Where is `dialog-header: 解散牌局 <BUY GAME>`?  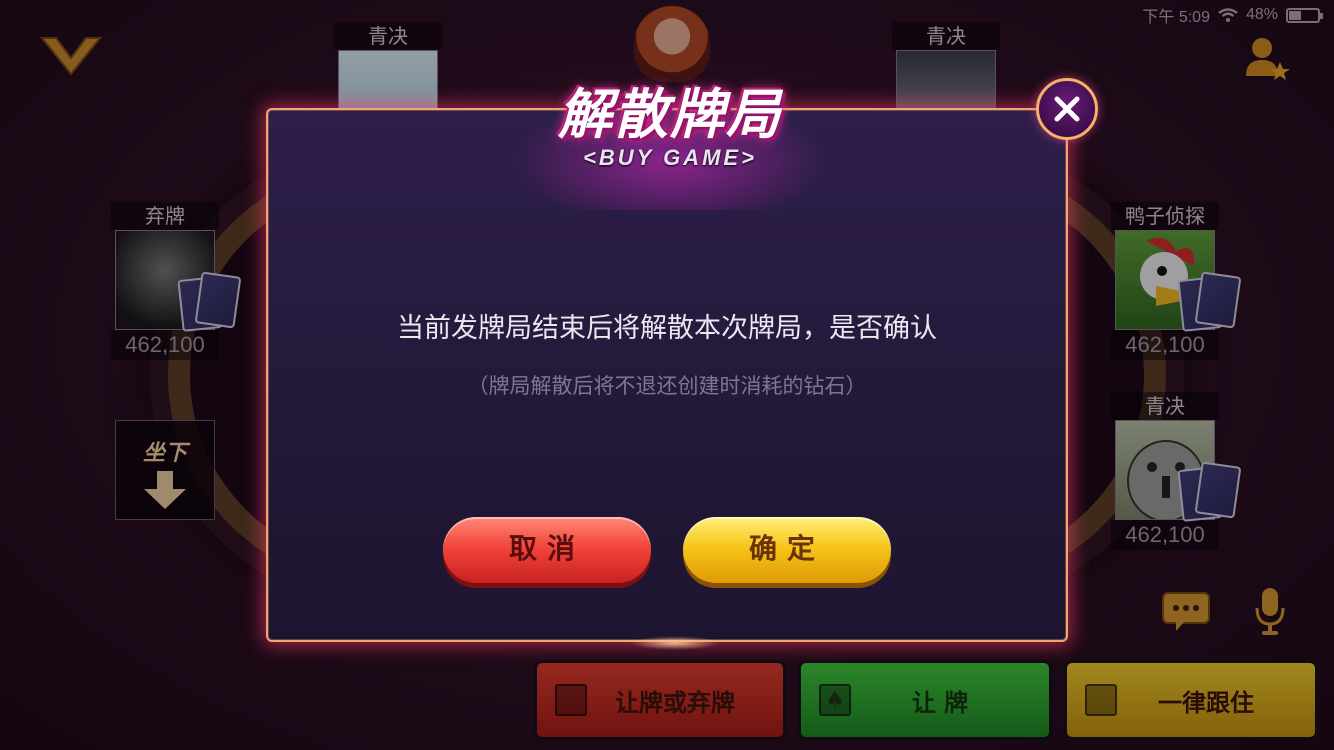 dialog-header: 解散牌局 <BUY GAME> is located at coordinates (670, 140).